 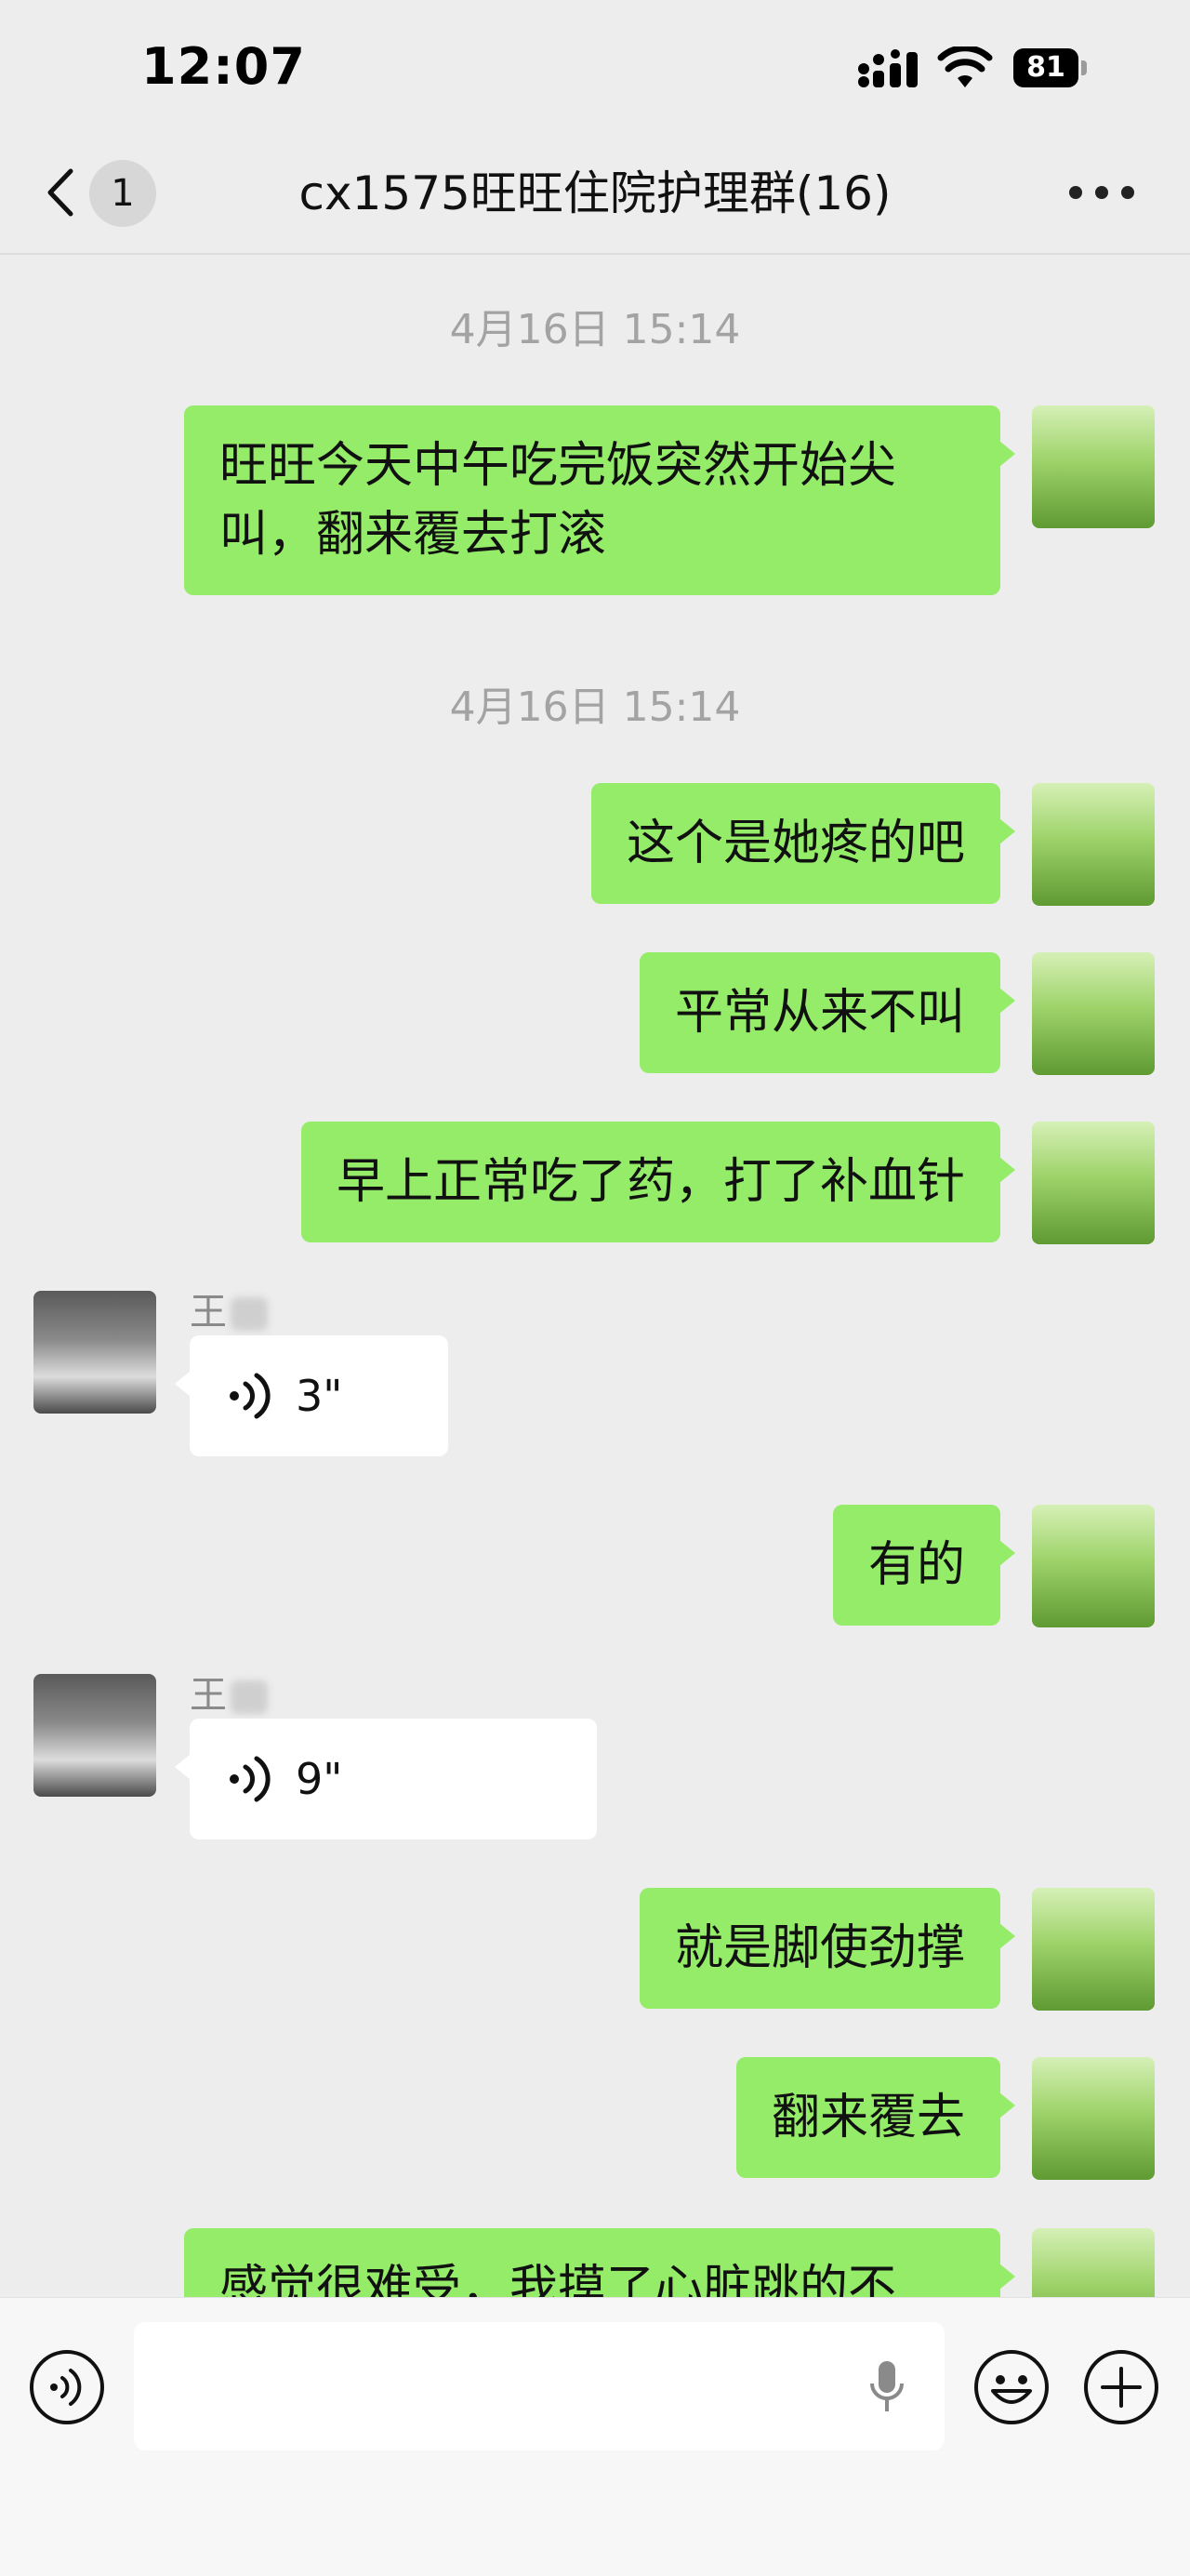 I want to click on status-bar: 12:07 81, so click(x=595, y=69).